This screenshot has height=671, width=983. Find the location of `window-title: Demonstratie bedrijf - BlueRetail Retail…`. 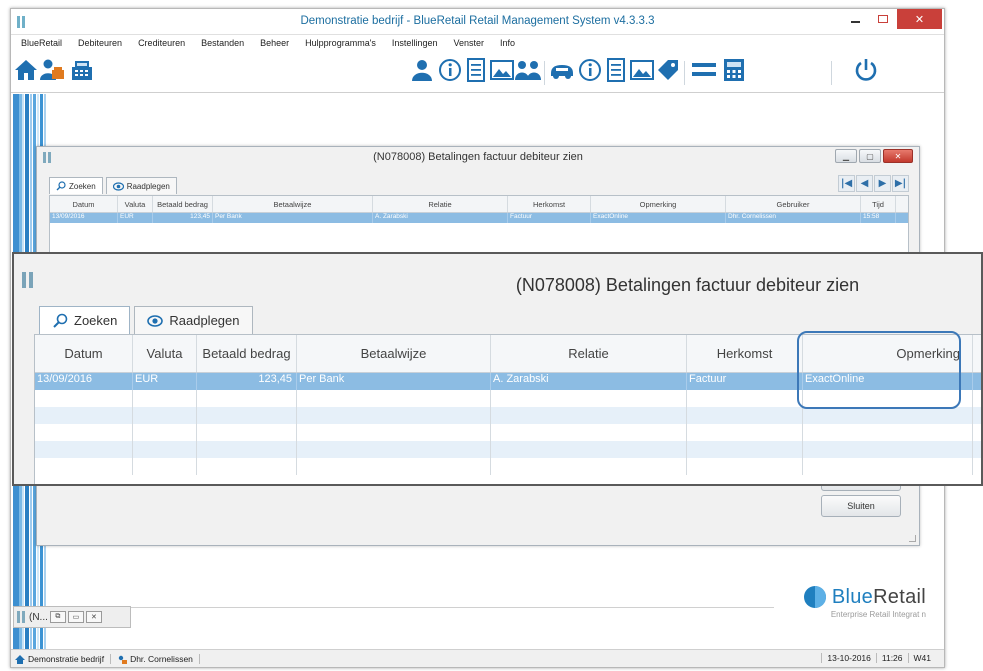

window-title: Demonstratie bedrijf - BlueRetail Retail… is located at coordinates (477, 21).